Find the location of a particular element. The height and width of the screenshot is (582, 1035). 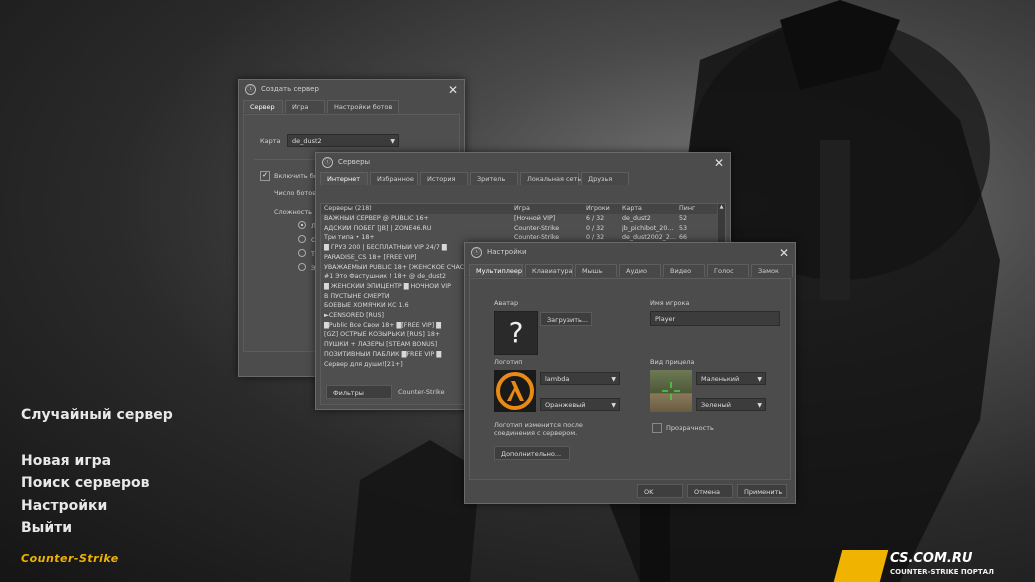

table-cell-ping: 53 is located at coordinates (683, 228).